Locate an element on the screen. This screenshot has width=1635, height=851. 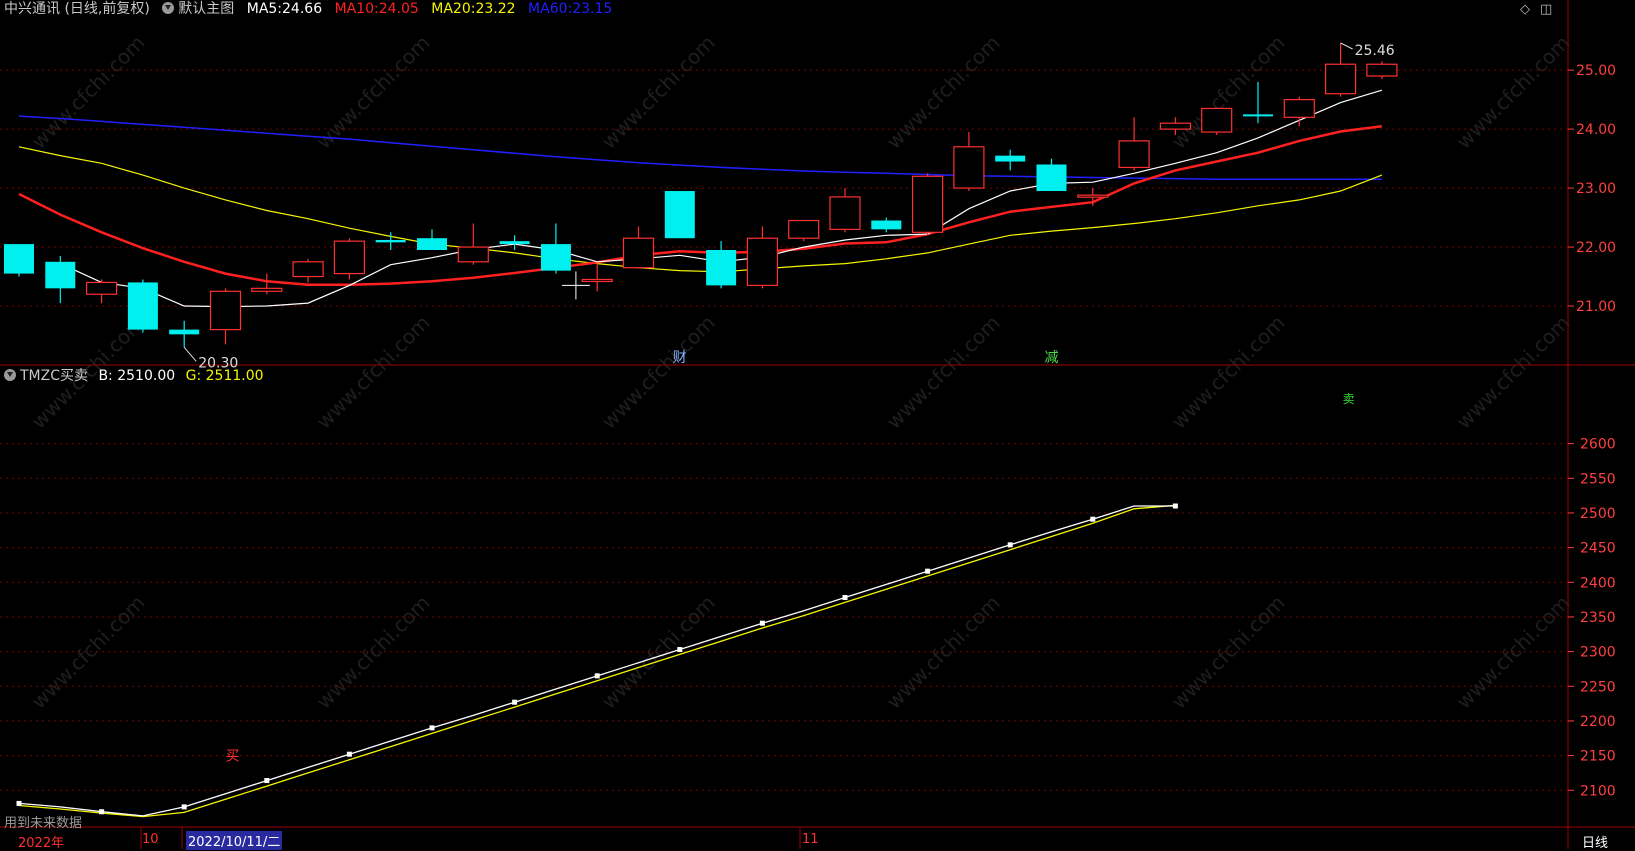
sub-tick-label: 2350 is located at coordinates (1598, 618).